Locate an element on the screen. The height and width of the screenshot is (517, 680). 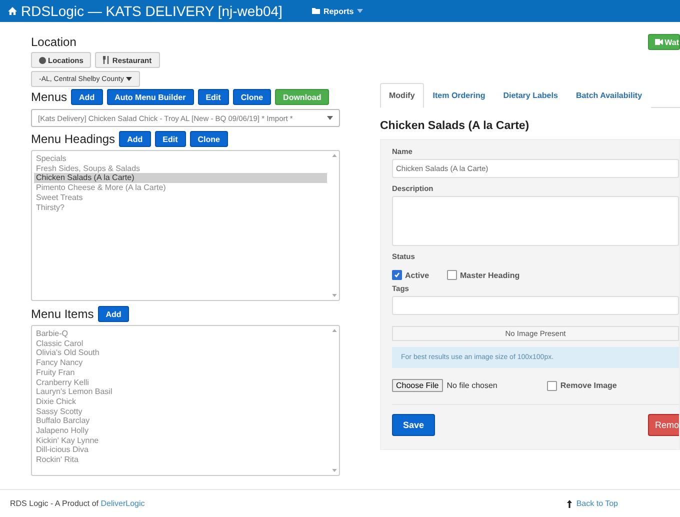
list-item: Specials is located at coordinates (180, 159).